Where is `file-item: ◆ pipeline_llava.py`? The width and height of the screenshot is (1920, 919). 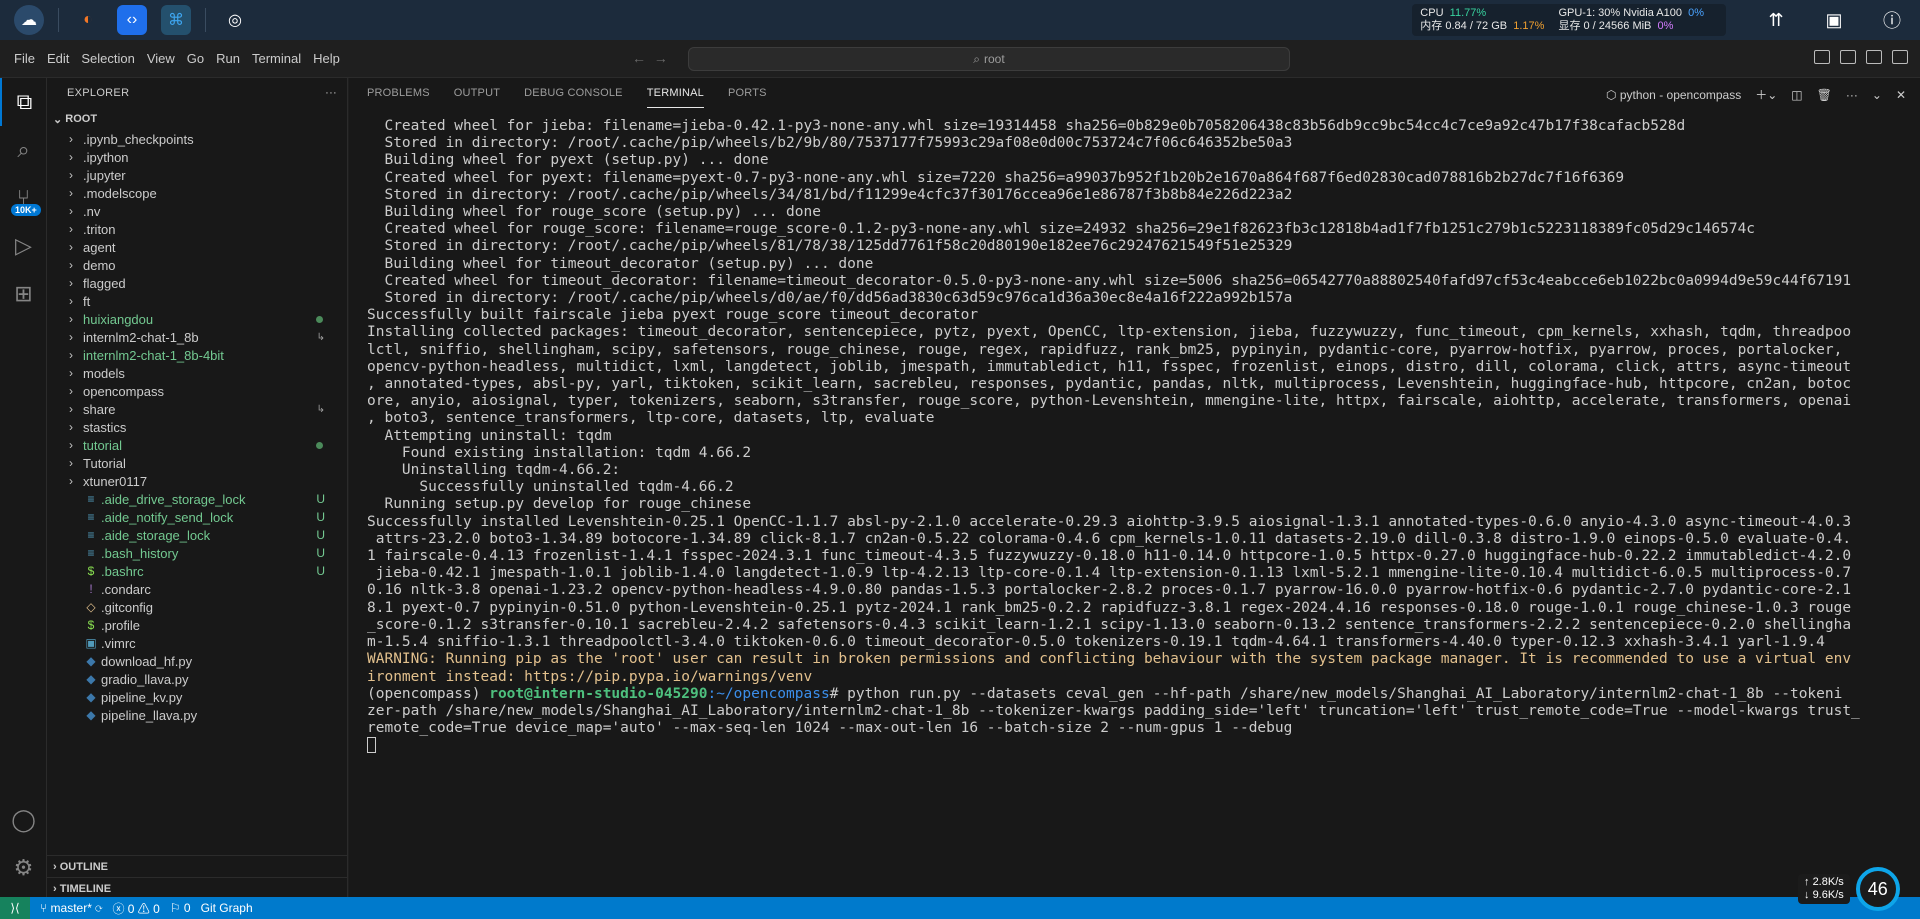
file-item: ◆ pipeline_llava.py is located at coordinates (197, 715).